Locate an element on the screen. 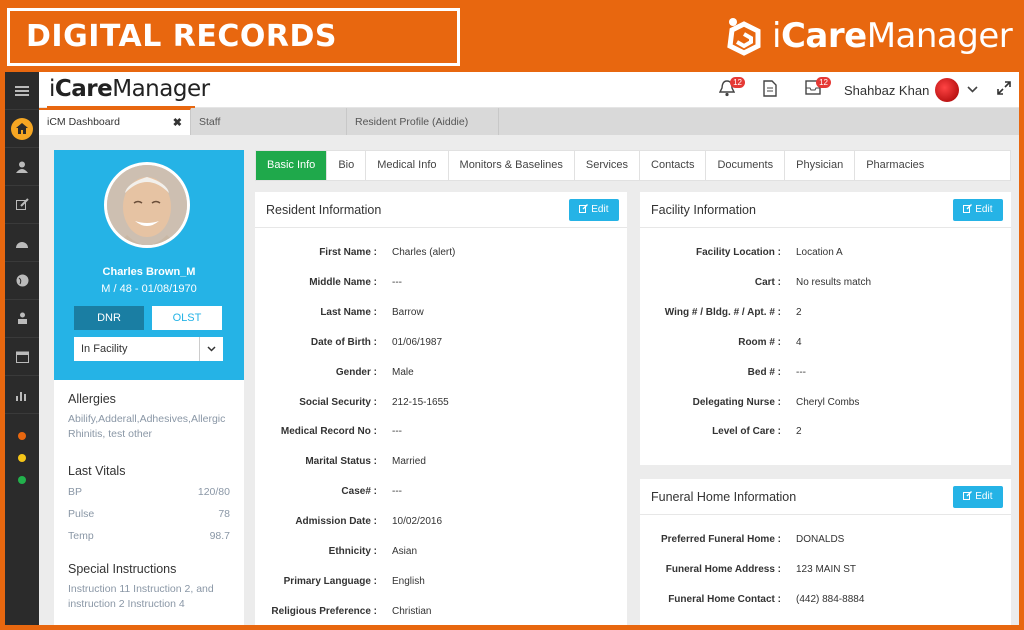  staff-icon is located at coordinates (22, 319).